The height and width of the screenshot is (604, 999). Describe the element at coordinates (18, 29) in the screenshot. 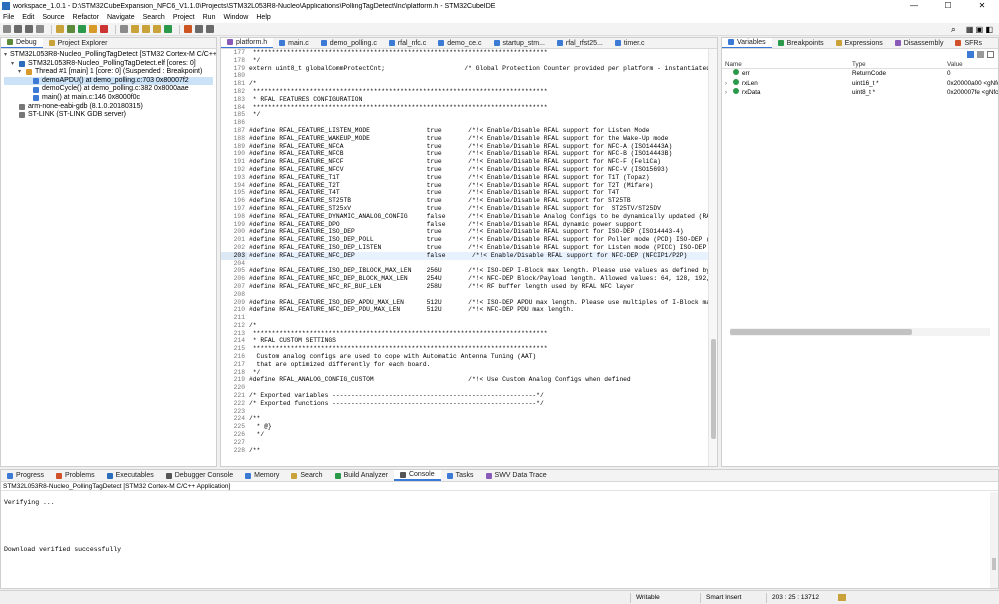

I see `save-icon` at that location.